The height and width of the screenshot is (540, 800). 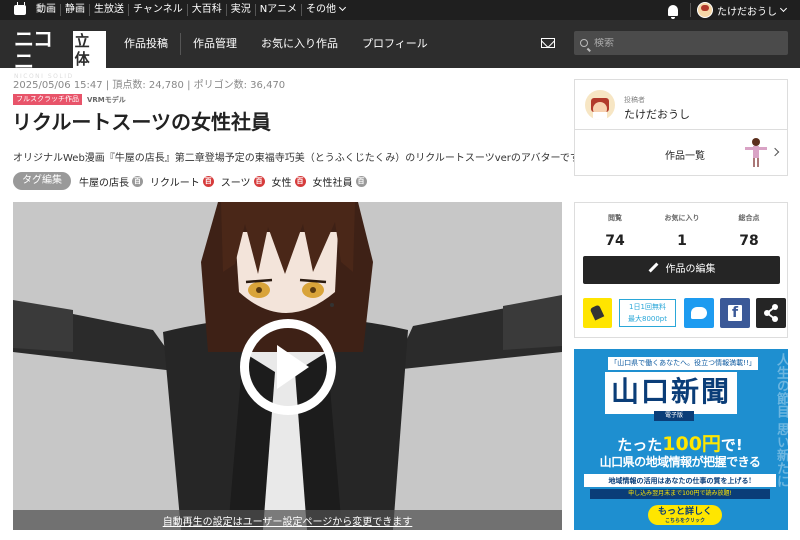 What do you see at coordinates (277, 10) in the screenshot?
I see `service-nav-nanime: Nアニメ` at bounding box center [277, 10].